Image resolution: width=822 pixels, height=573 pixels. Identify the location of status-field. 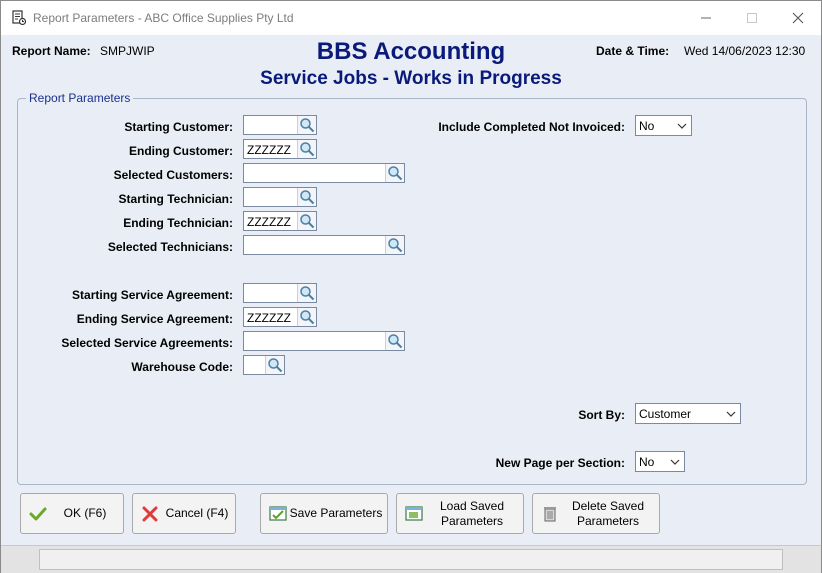
(411, 559).